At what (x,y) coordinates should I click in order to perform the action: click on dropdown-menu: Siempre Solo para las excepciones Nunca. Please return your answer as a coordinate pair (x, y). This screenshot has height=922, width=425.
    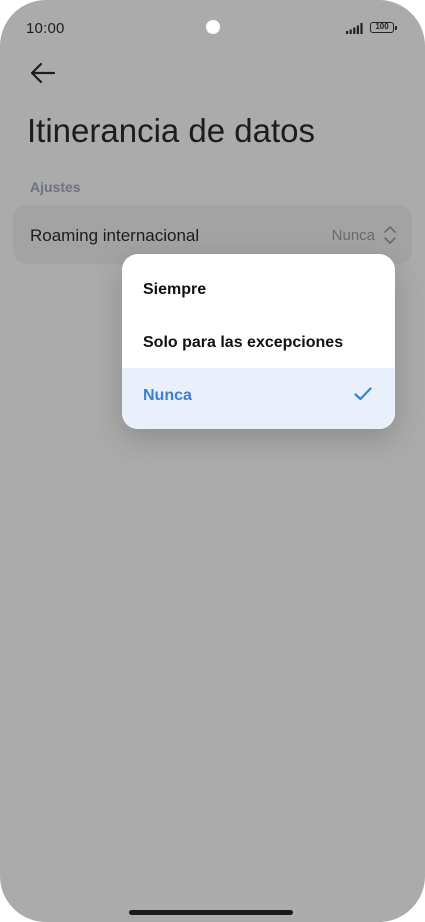
    Looking at the image, I should click on (258, 341).